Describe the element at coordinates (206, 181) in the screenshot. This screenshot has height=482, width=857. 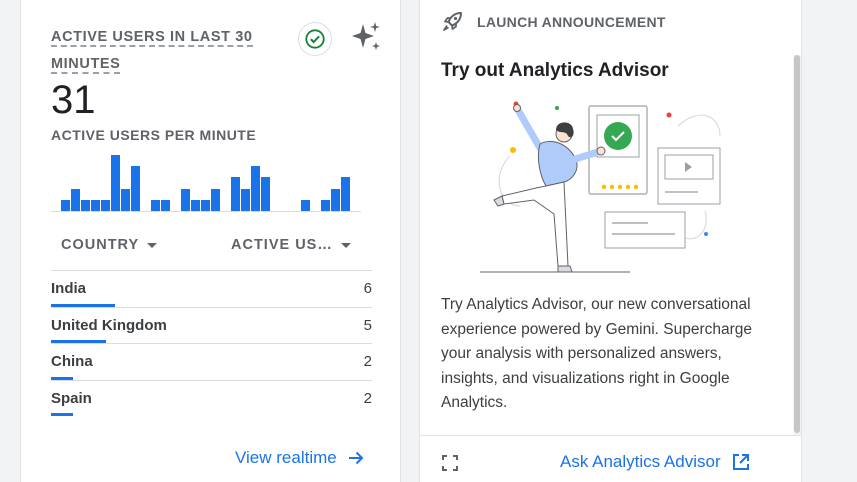
I see `per-minute-chart` at that location.